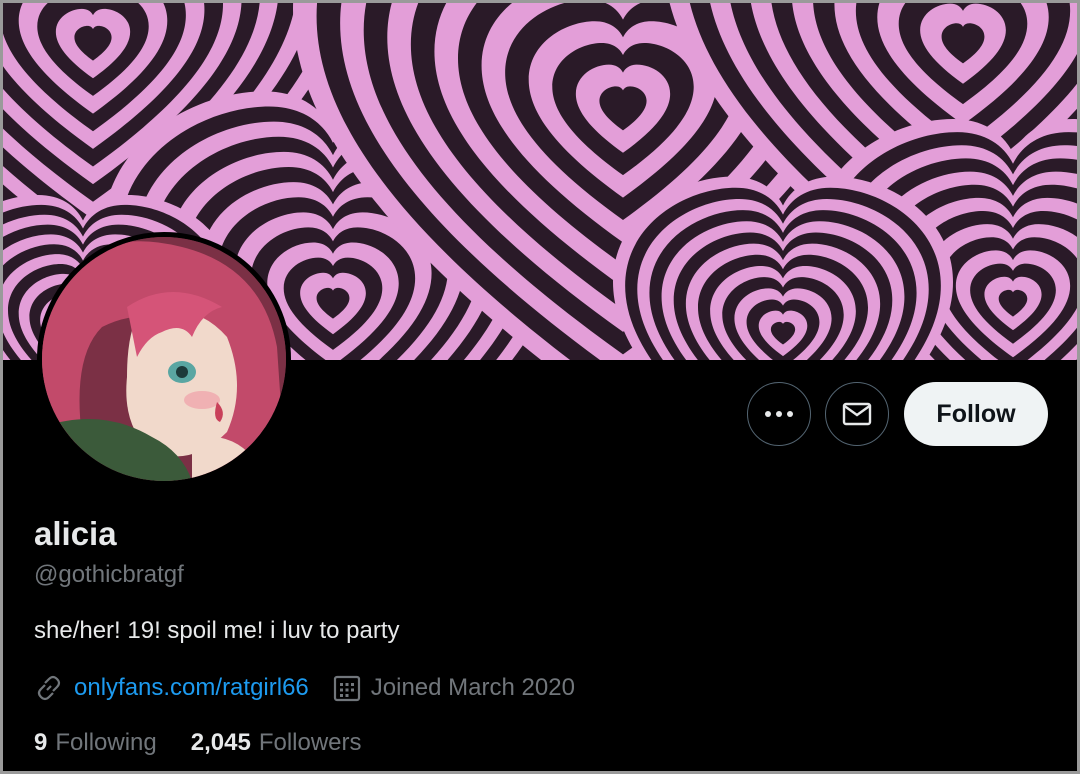  Describe the element at coordinates (347, 688) in the screenshot. I see `calendar-icon` at that location.